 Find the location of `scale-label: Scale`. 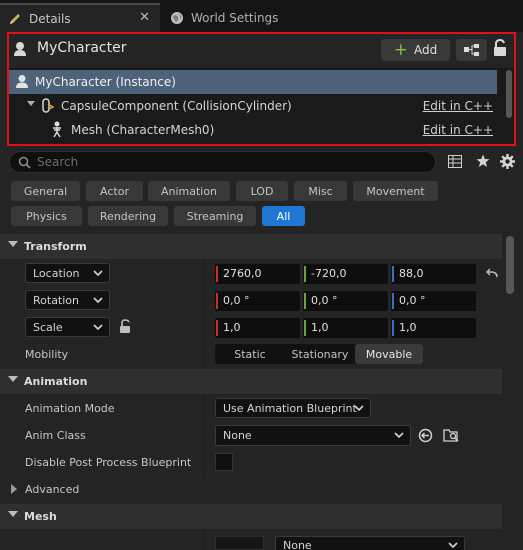

scale-label: Scale is located at coordinates (48, 327).